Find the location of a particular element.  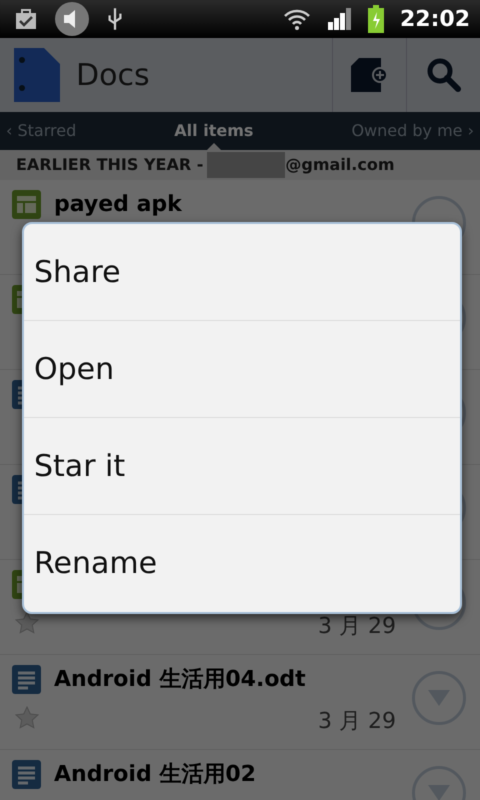

document-title: Android 生活用04.odt is located at coordinates (180, 679).